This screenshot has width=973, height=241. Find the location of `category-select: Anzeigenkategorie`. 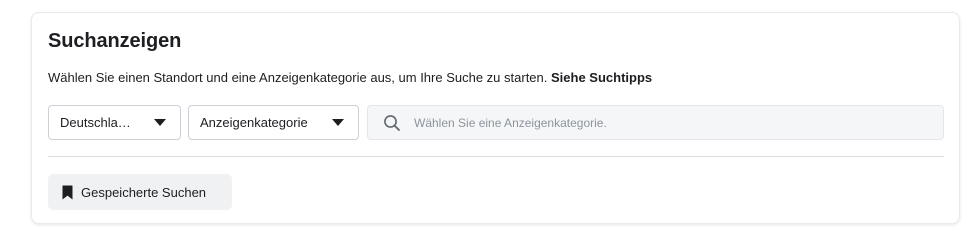

category-select: Anzeigenkategorie is located at coordinates (273, 122).